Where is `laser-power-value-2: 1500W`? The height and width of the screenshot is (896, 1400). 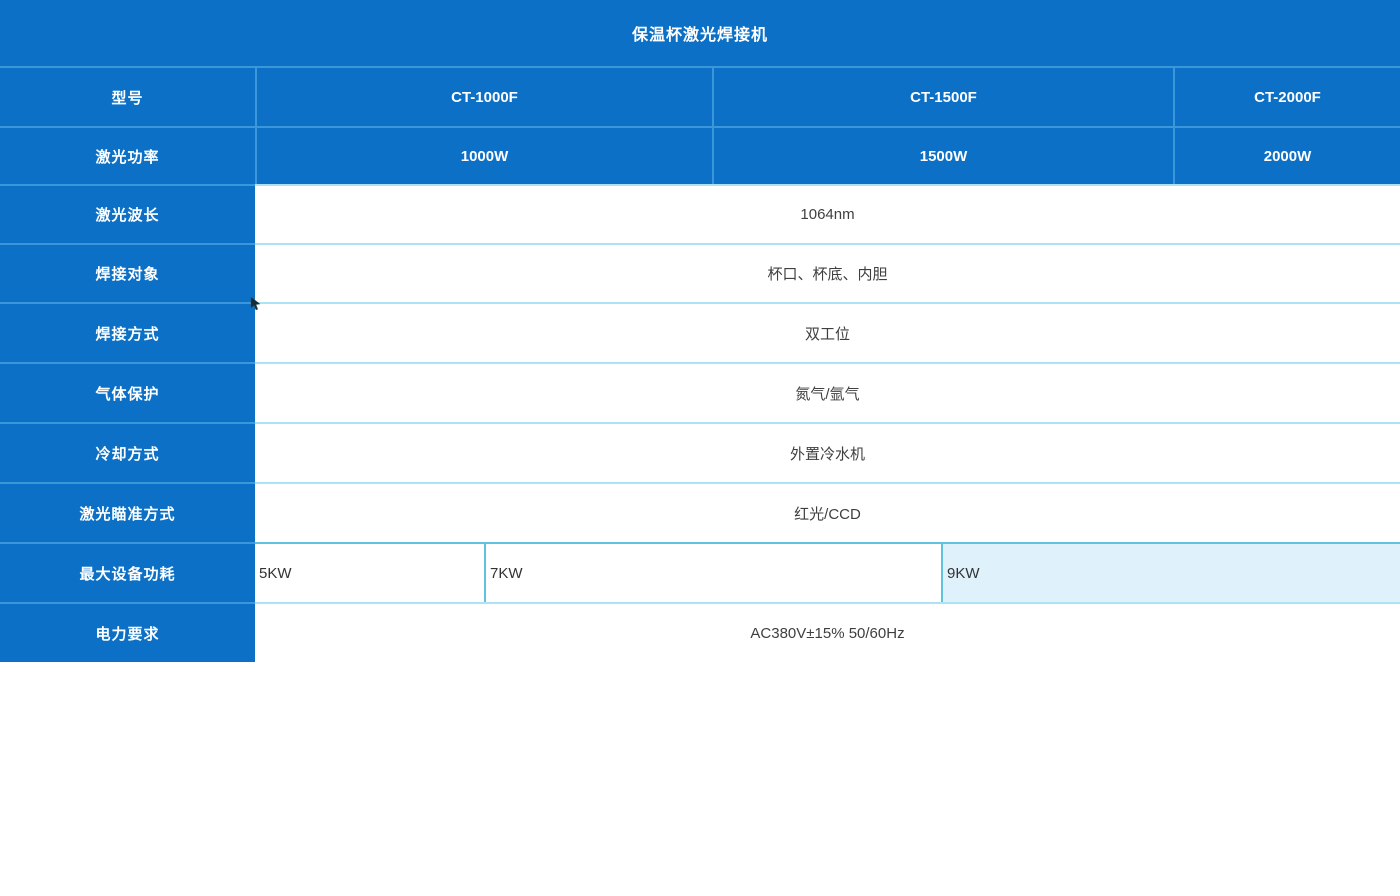
laser-power-value-2: 1500W is located at coordinates (942, 155).